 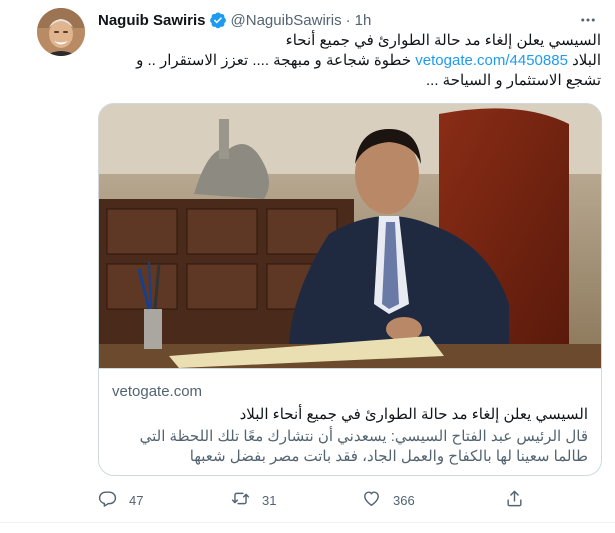 What do you see at coordinates (152, 20) in the screenshot?
I see `author-name: Naguib Sawiris` at bounding box center [152, 20].